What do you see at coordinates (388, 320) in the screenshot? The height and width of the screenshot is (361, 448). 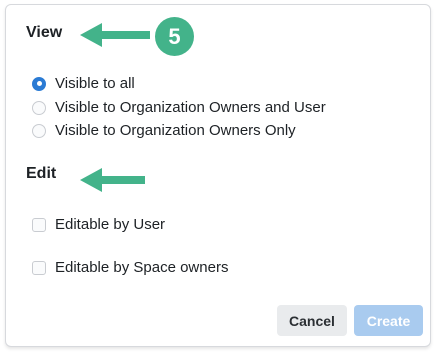 I see `create-button: Create` at bounding box center [388, 320].